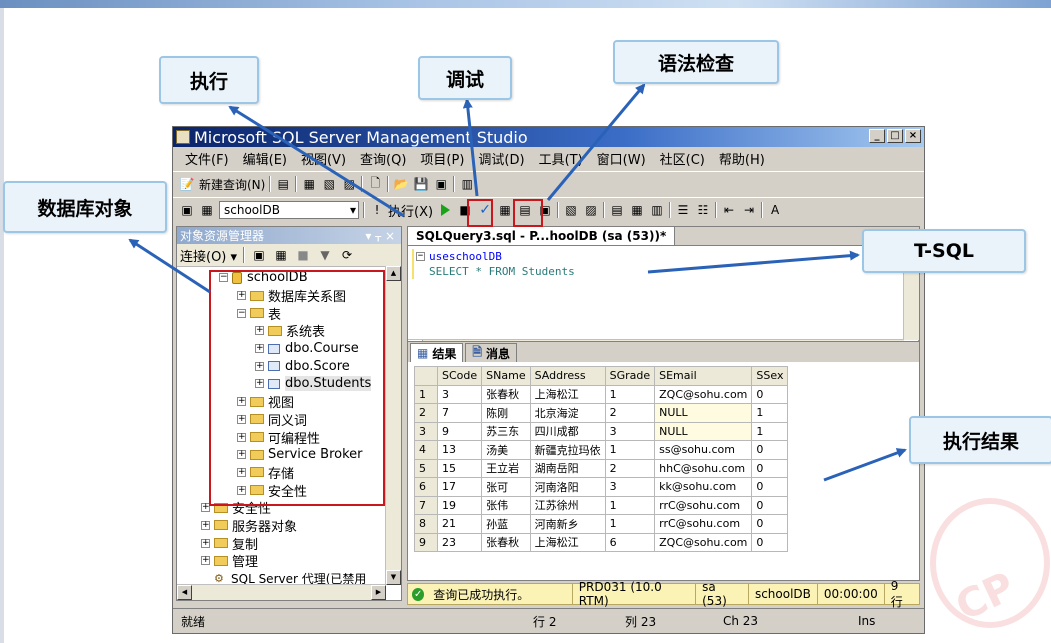  What do you see at coordinates (445, 210) in the screenshot?
I see `debug-button` at bounding box center [445, 210].